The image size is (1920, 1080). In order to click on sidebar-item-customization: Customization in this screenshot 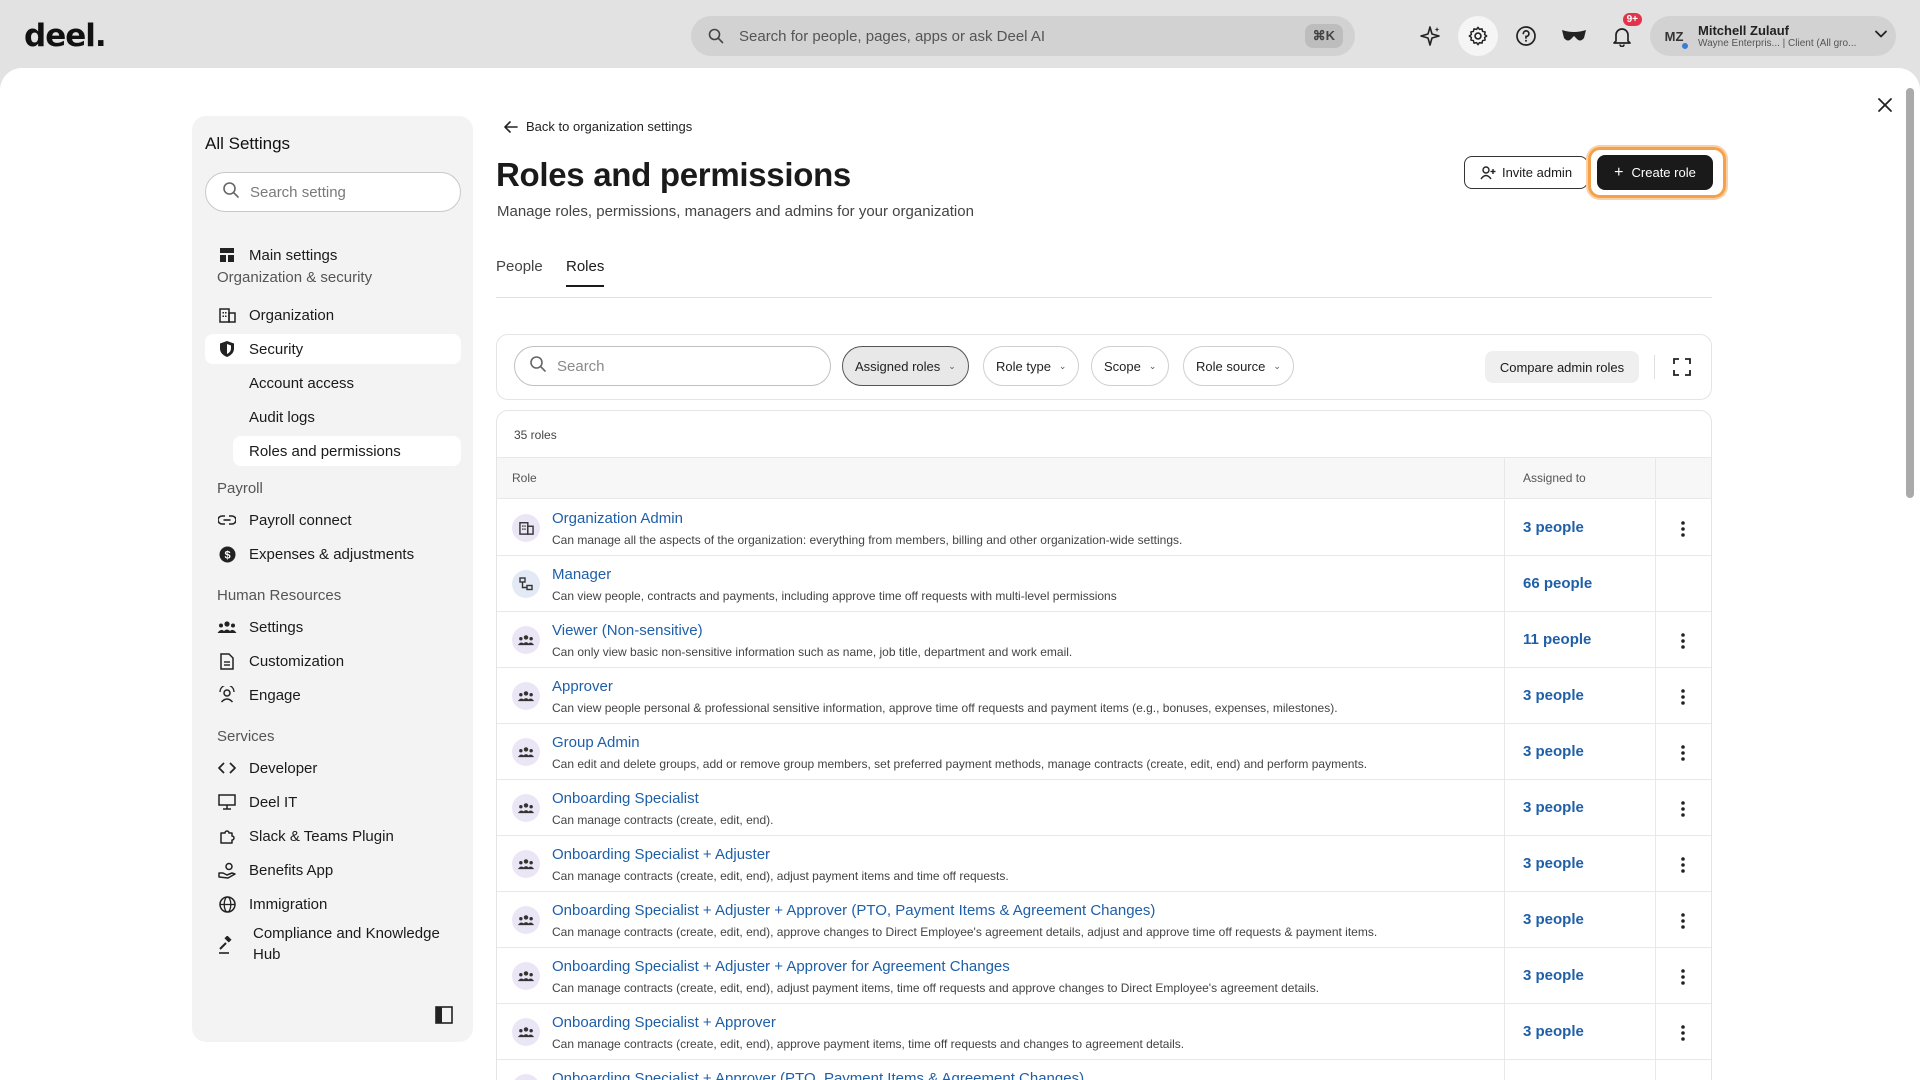, I will do `click(333, 661)`.